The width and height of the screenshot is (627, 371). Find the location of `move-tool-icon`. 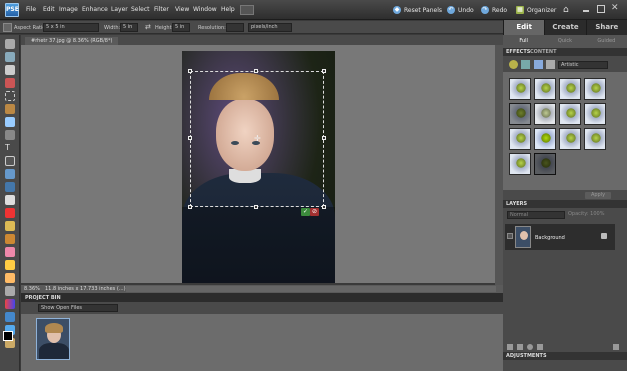

move-tool-icon is located at coordinates (10, 44).